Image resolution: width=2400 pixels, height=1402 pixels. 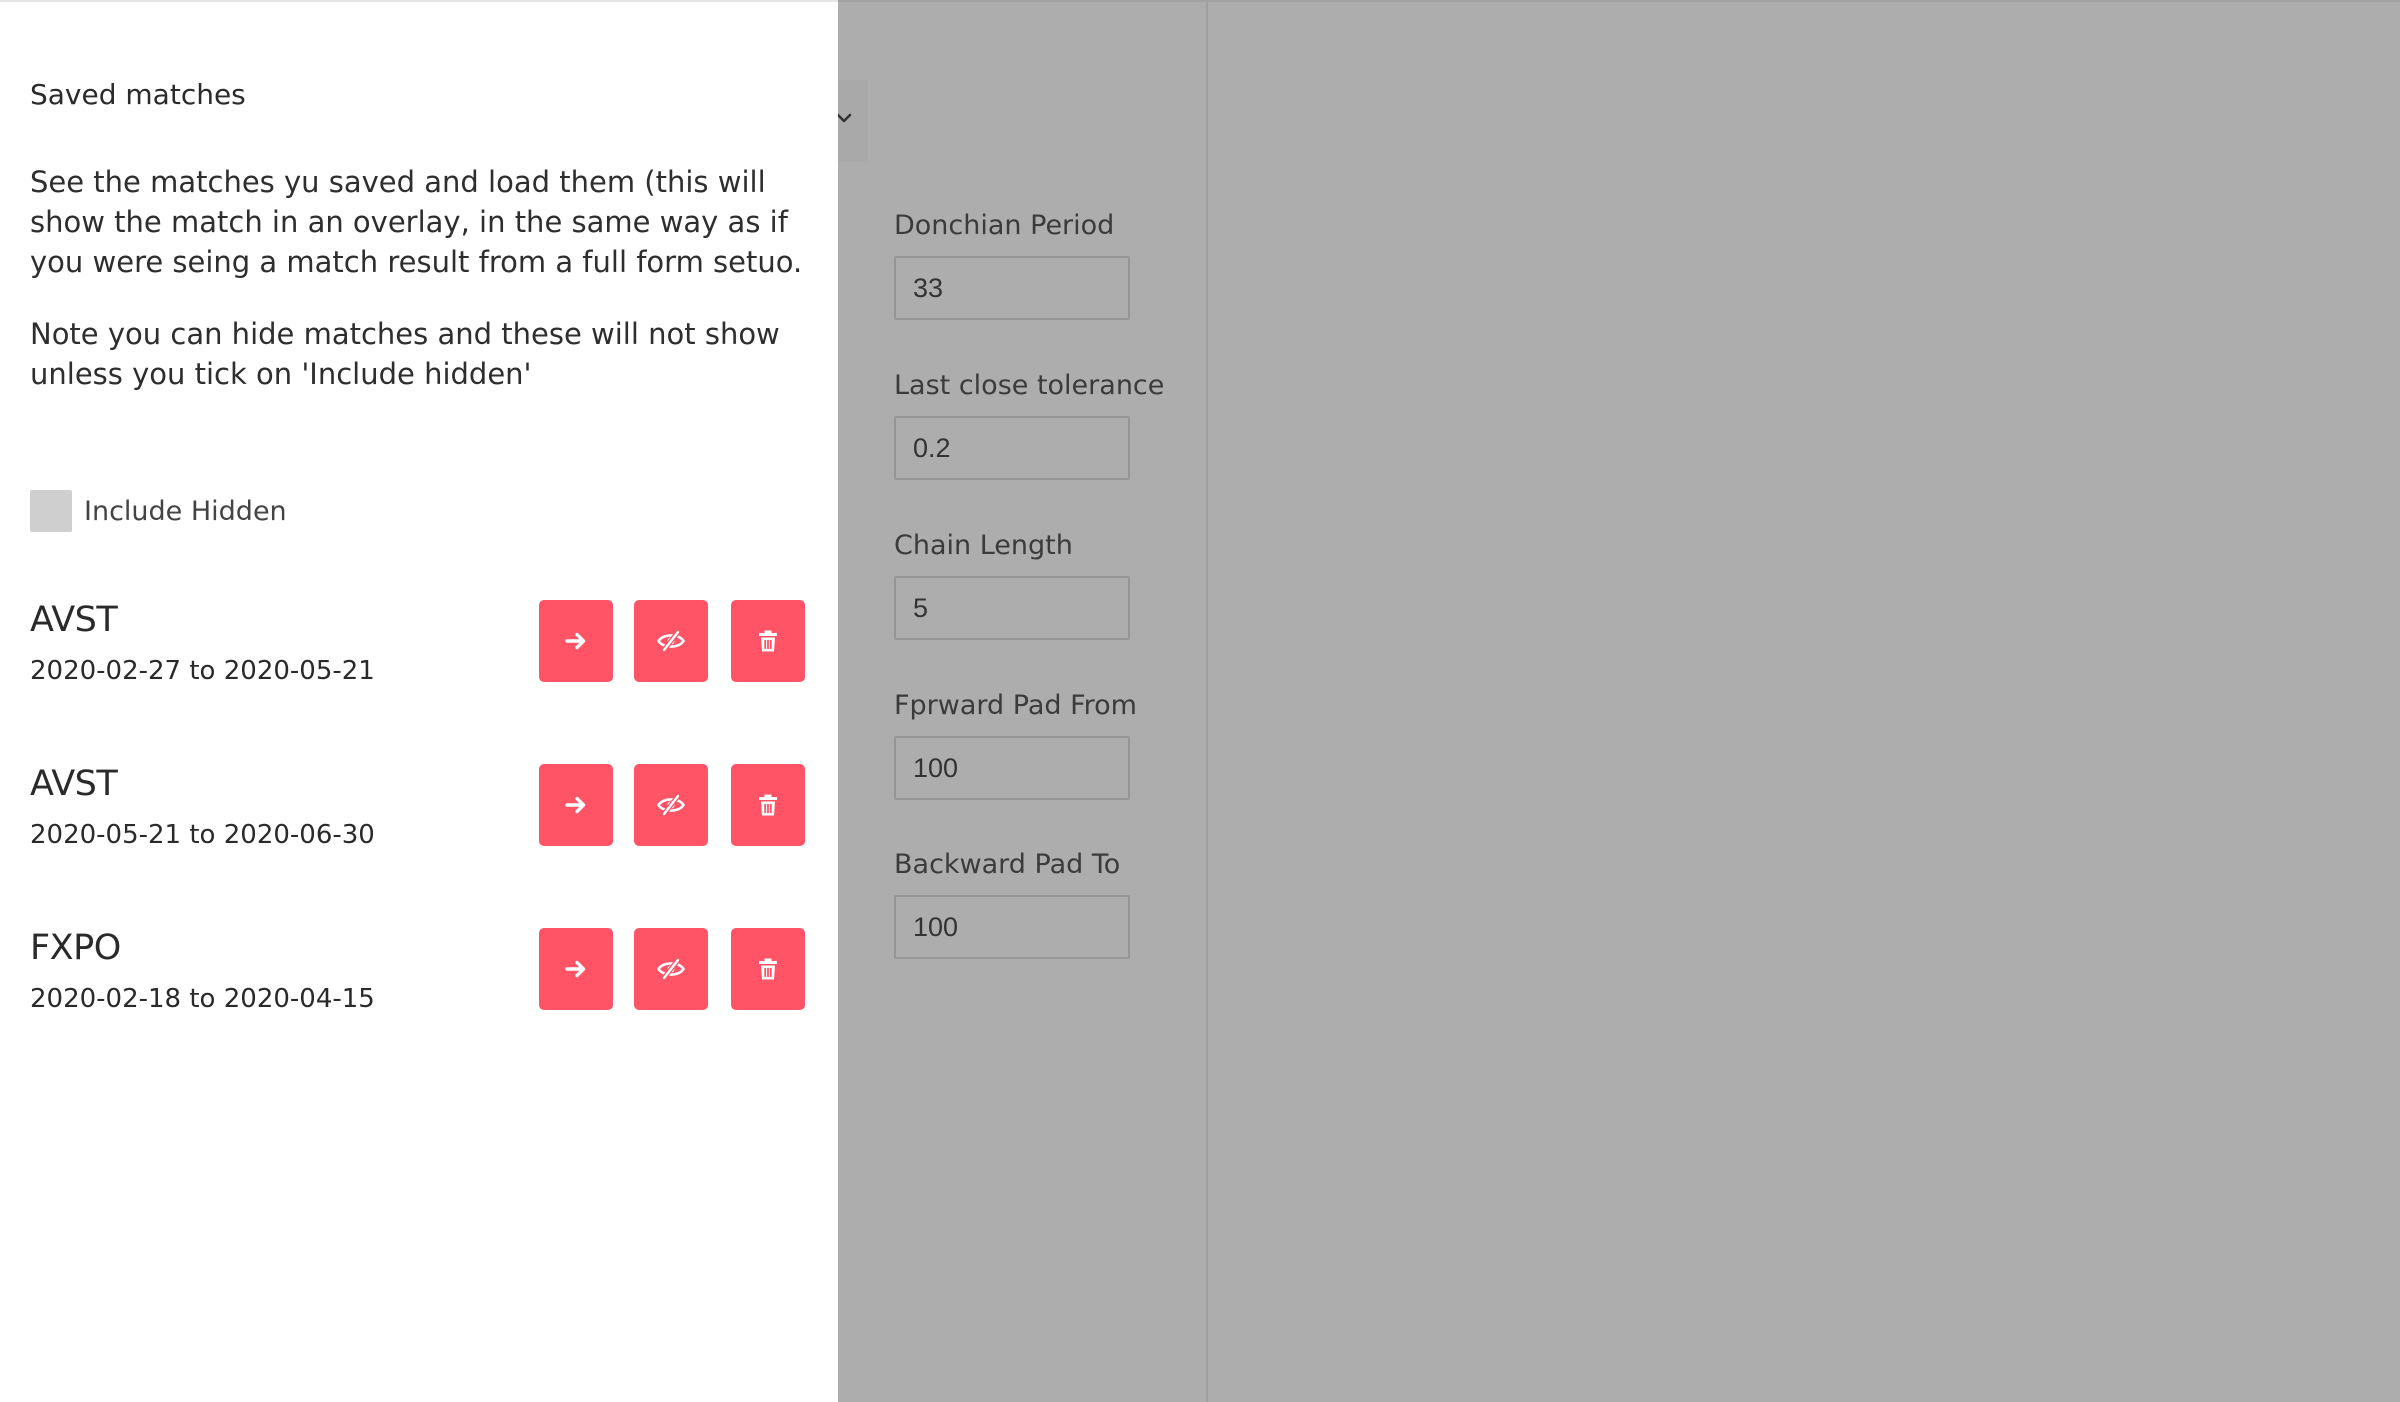 What do you see at coordinates (983, 545) in the screenshot?
I see `chain-length-label: Chain Length` at bounding box center [983, 545].